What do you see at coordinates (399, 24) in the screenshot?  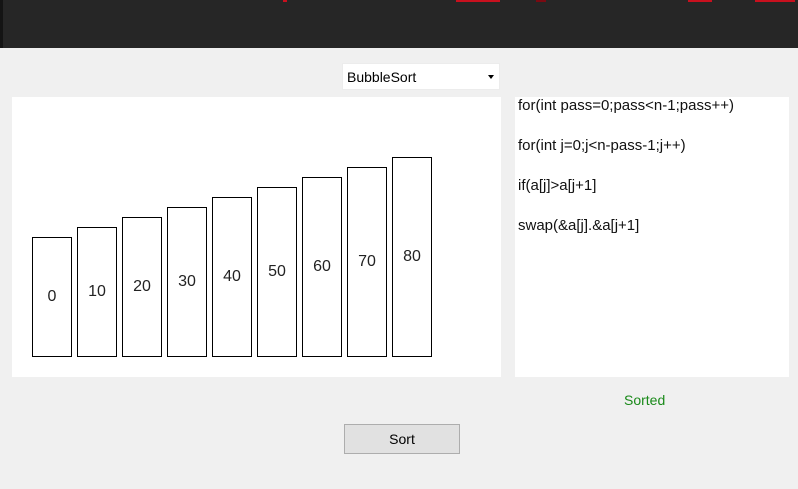 I see `title-bar` at bounding box center [399, 24].